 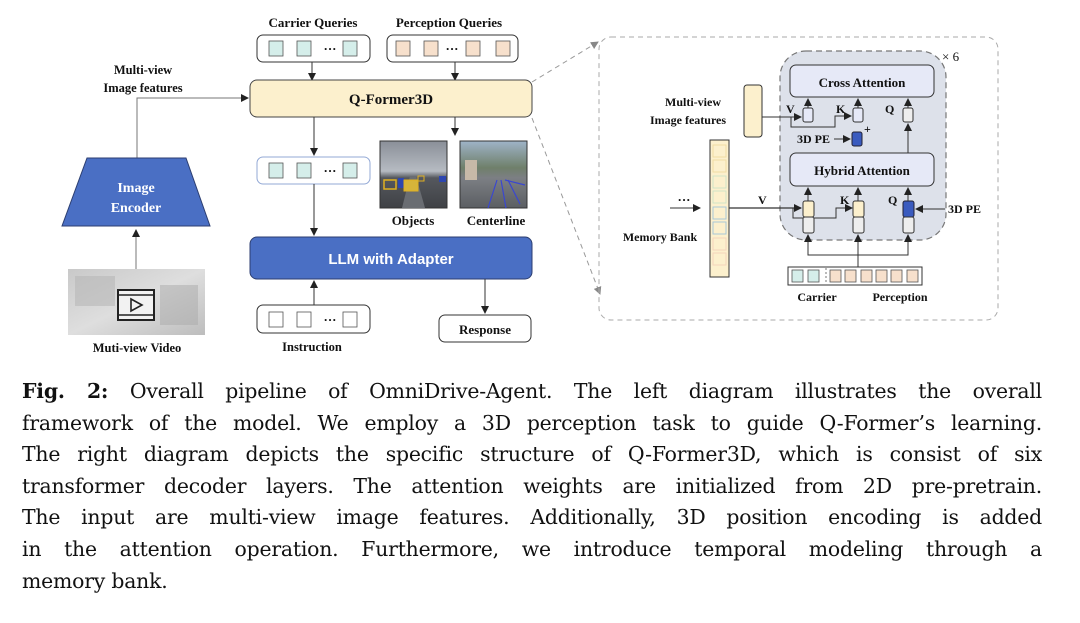 I want to click on video-play-icon, so click(x=136, y=305).